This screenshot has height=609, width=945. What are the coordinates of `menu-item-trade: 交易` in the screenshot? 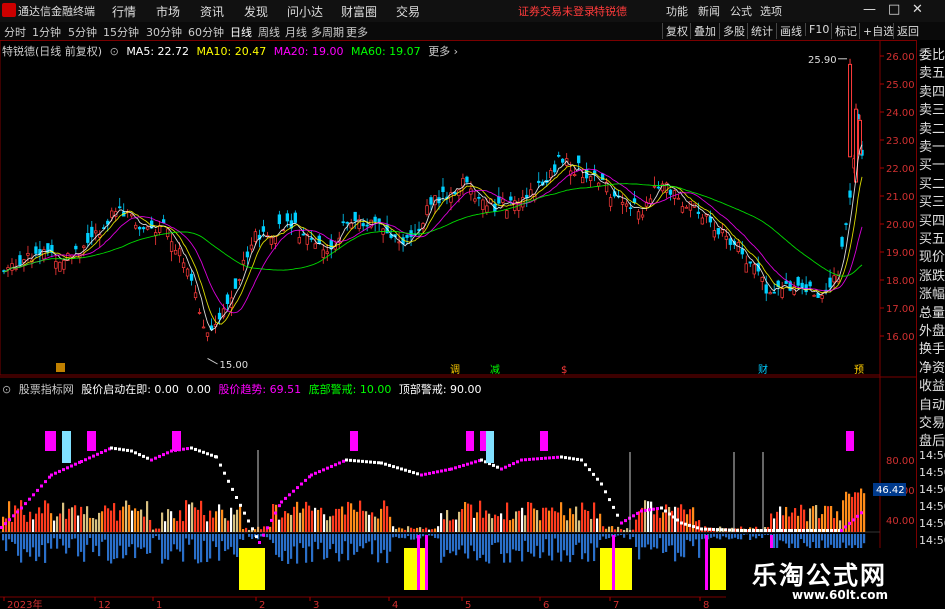 It's located at (408, 11).